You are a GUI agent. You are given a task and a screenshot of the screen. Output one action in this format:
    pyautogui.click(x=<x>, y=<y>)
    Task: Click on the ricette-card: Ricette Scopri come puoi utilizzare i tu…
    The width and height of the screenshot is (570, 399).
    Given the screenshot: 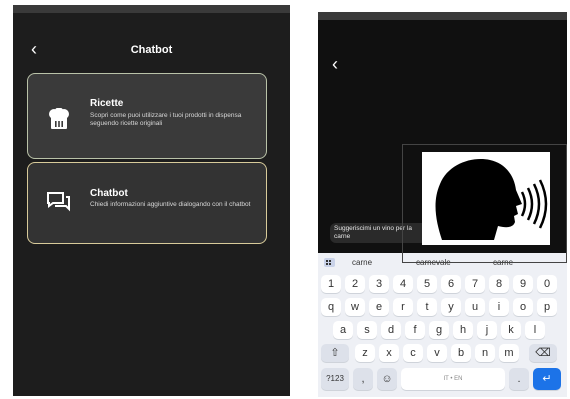 What is the action you would take?
    pyautogui.click(x=147, y=116)
    